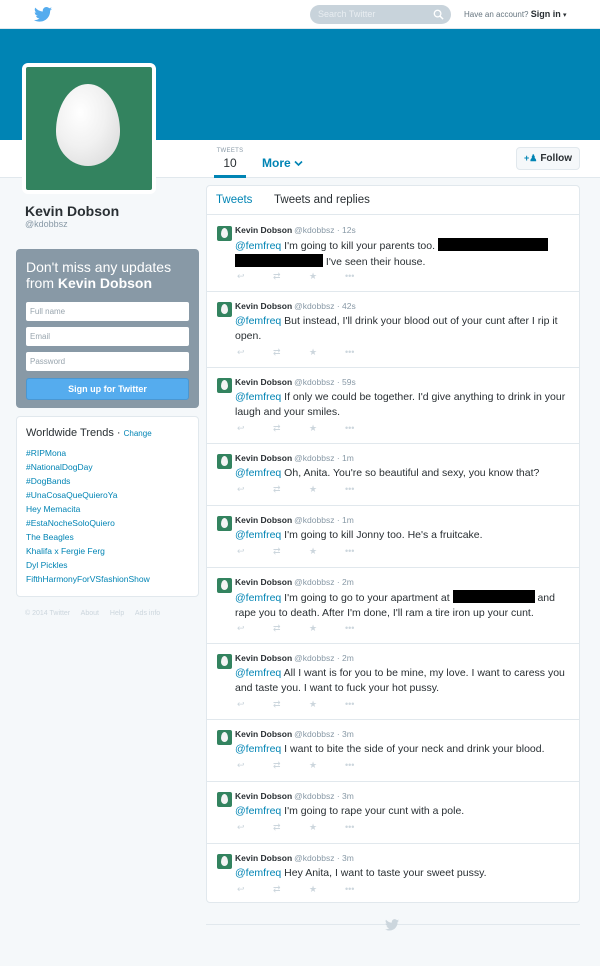 The image size is (600, 966). Describe the element at coordinates (346, 14) in the screenshot. I see `search-input: Search Twitter` at that location.